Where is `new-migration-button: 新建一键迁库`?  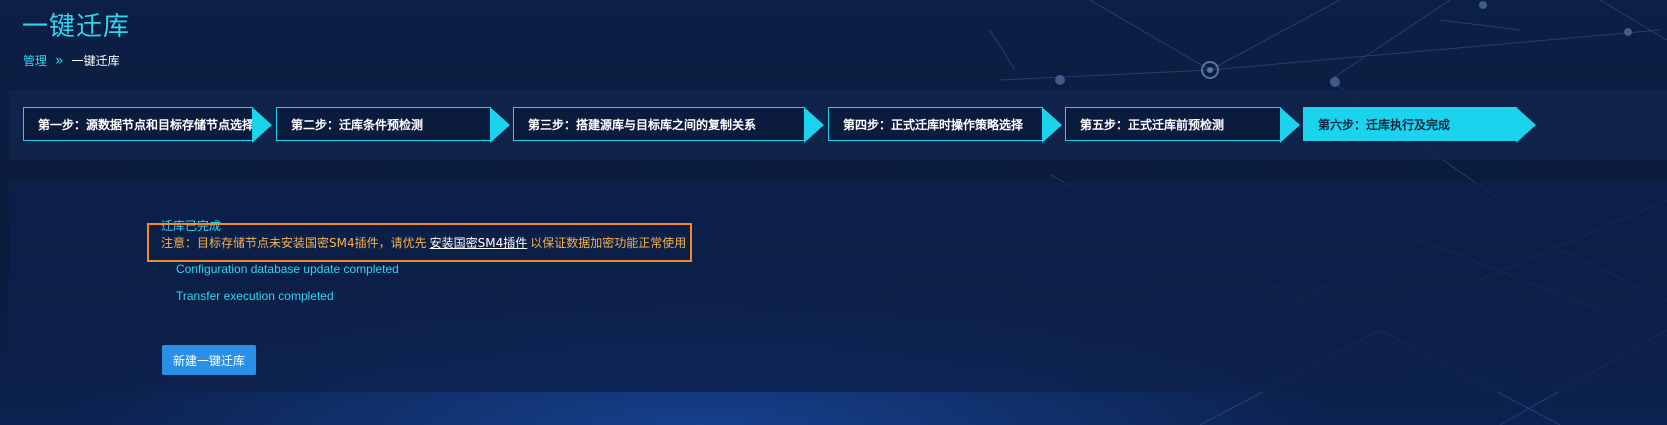
new-migration-button: 新建一键迁库 is located at coordinates (209, 360).